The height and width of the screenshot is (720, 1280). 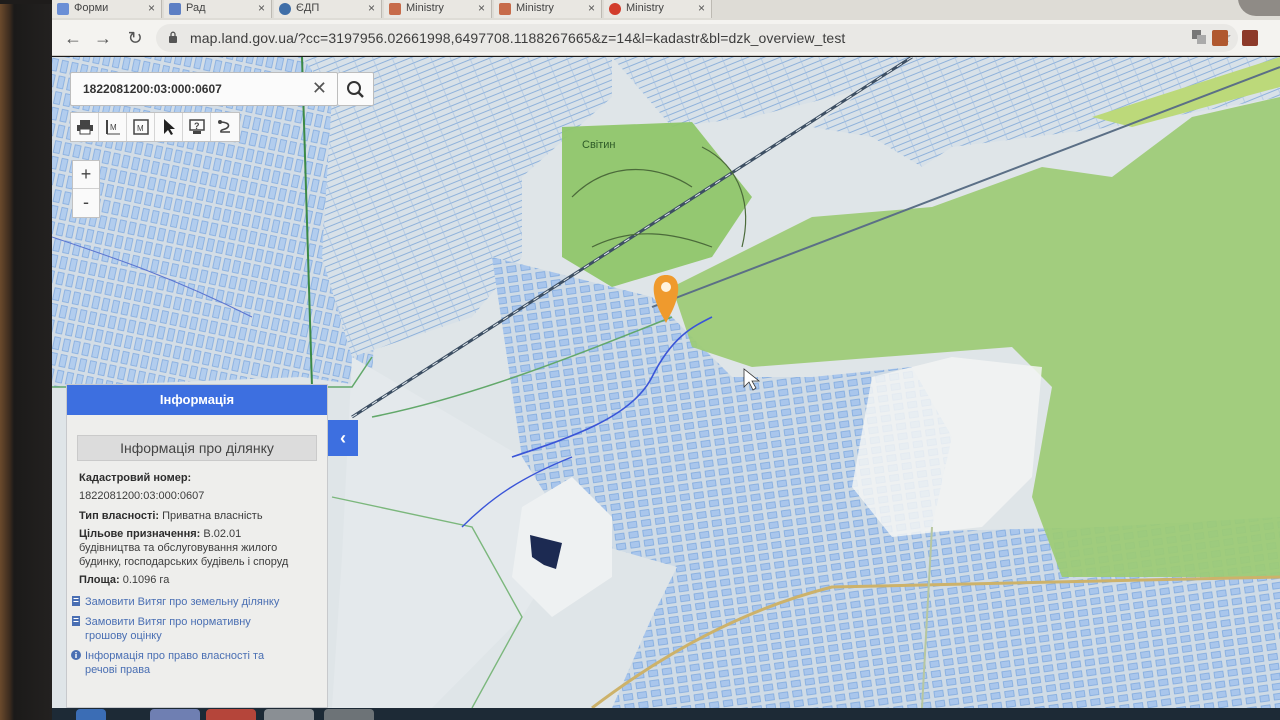 I want to click on cadastral-label: Кадастровий номер:, so click(x=135, y=478).